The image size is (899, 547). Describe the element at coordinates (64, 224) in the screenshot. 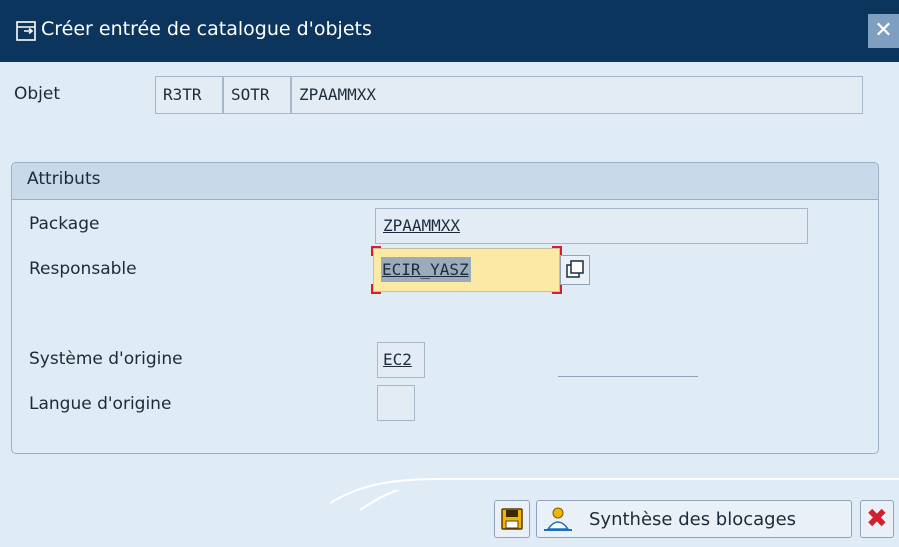

I see `package-label: Package` at that location.